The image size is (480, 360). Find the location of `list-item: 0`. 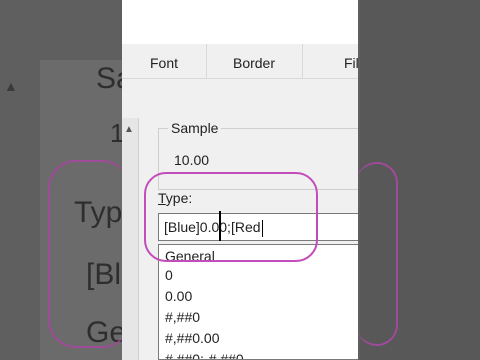

list-item: 0 is located at coordinates (258, 275).